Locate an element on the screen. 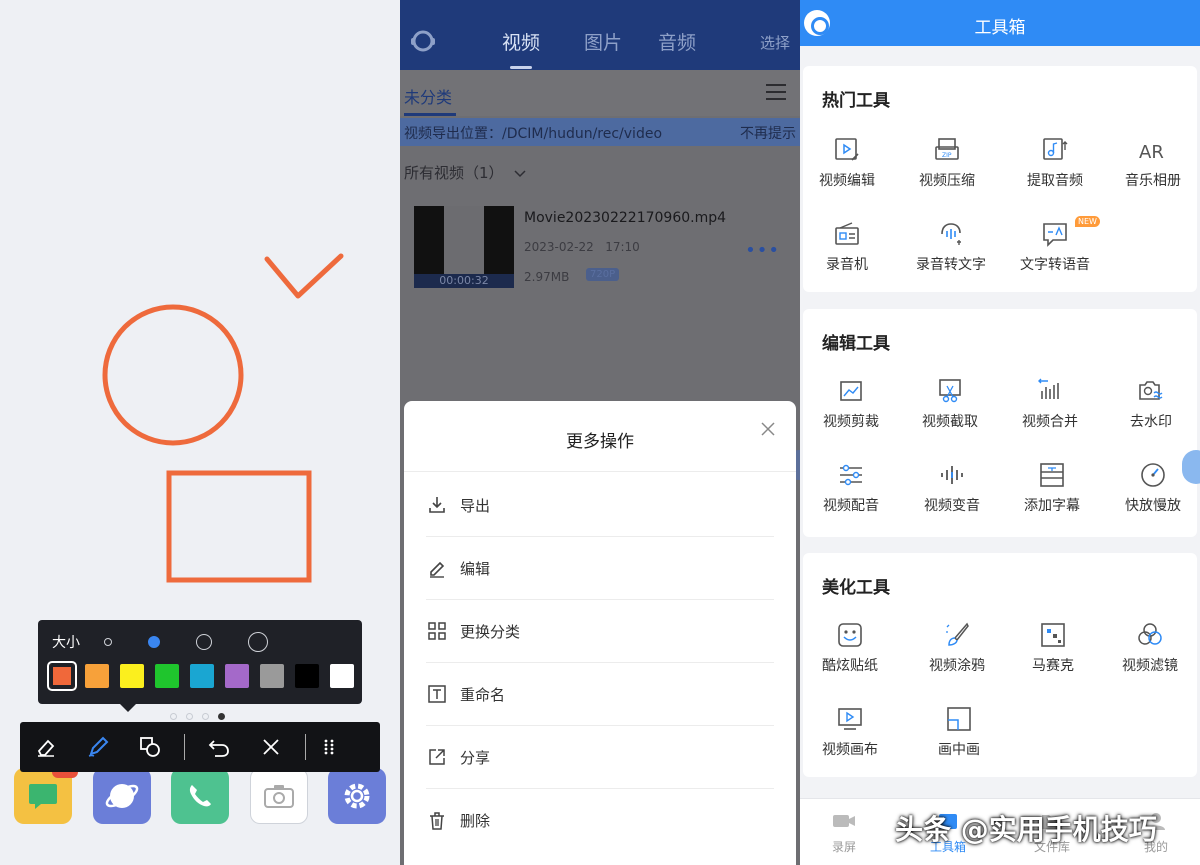  size-option-l is located at coordinates (258, 642).